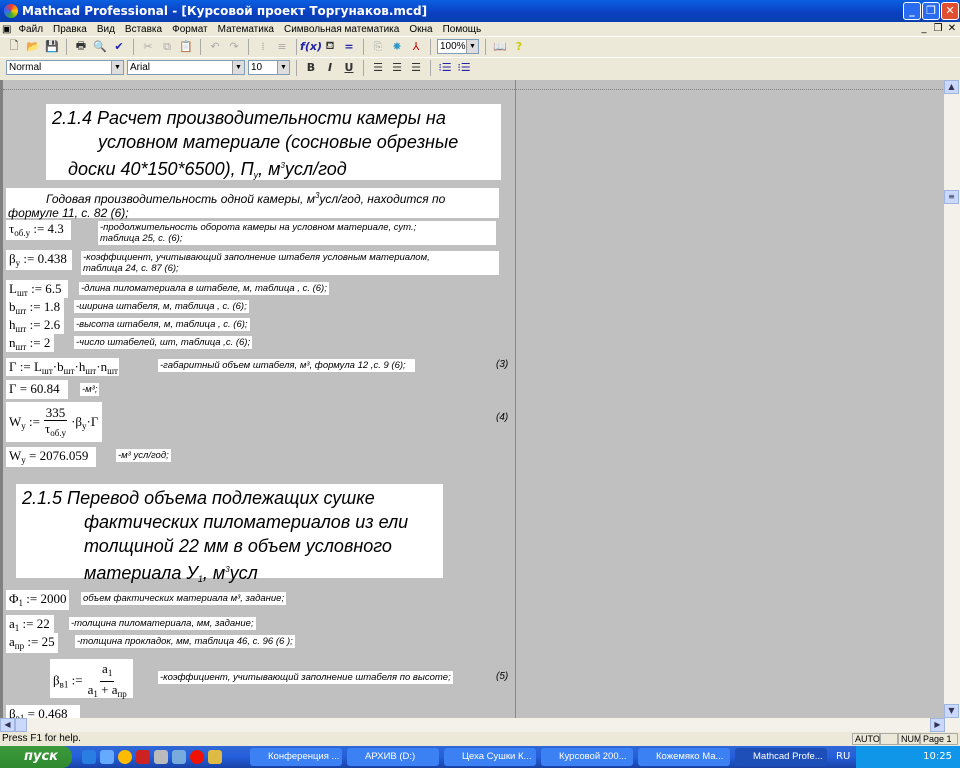  I want to click on resource-icon: ✸, so click(397, 47).